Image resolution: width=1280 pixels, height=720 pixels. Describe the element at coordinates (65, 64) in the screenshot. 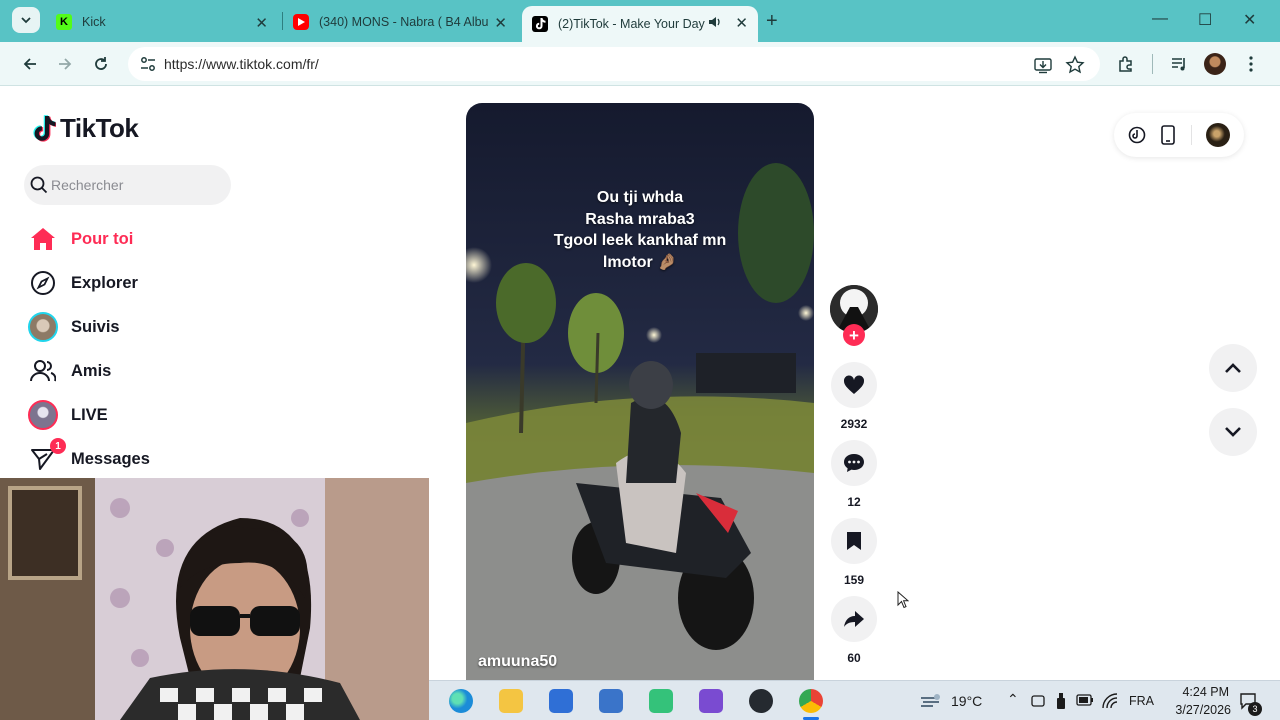

I see `forward-icon` at that location.